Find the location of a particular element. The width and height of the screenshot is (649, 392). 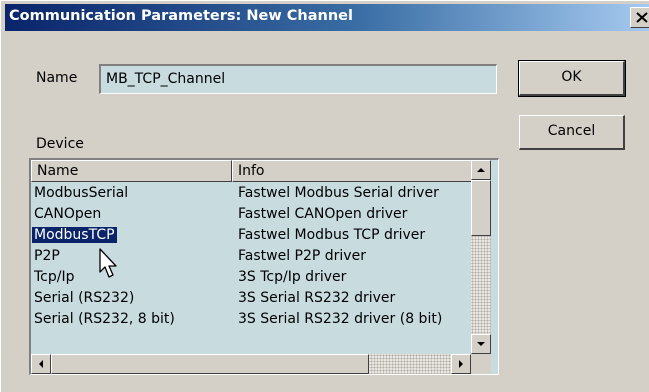

device-info: Fastwel P2P driver is located at coordinates (302, 256).